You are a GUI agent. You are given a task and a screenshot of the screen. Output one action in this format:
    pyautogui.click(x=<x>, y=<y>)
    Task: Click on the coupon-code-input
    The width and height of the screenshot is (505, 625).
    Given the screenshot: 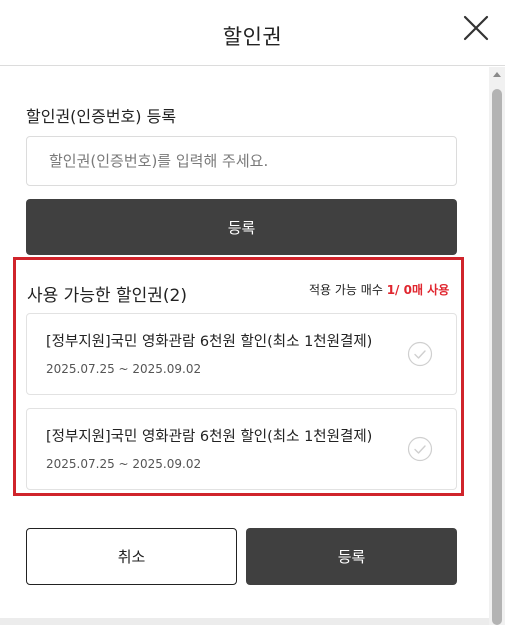 What is the action you would take?
    pyautogui.click(x=241, y=161)
    